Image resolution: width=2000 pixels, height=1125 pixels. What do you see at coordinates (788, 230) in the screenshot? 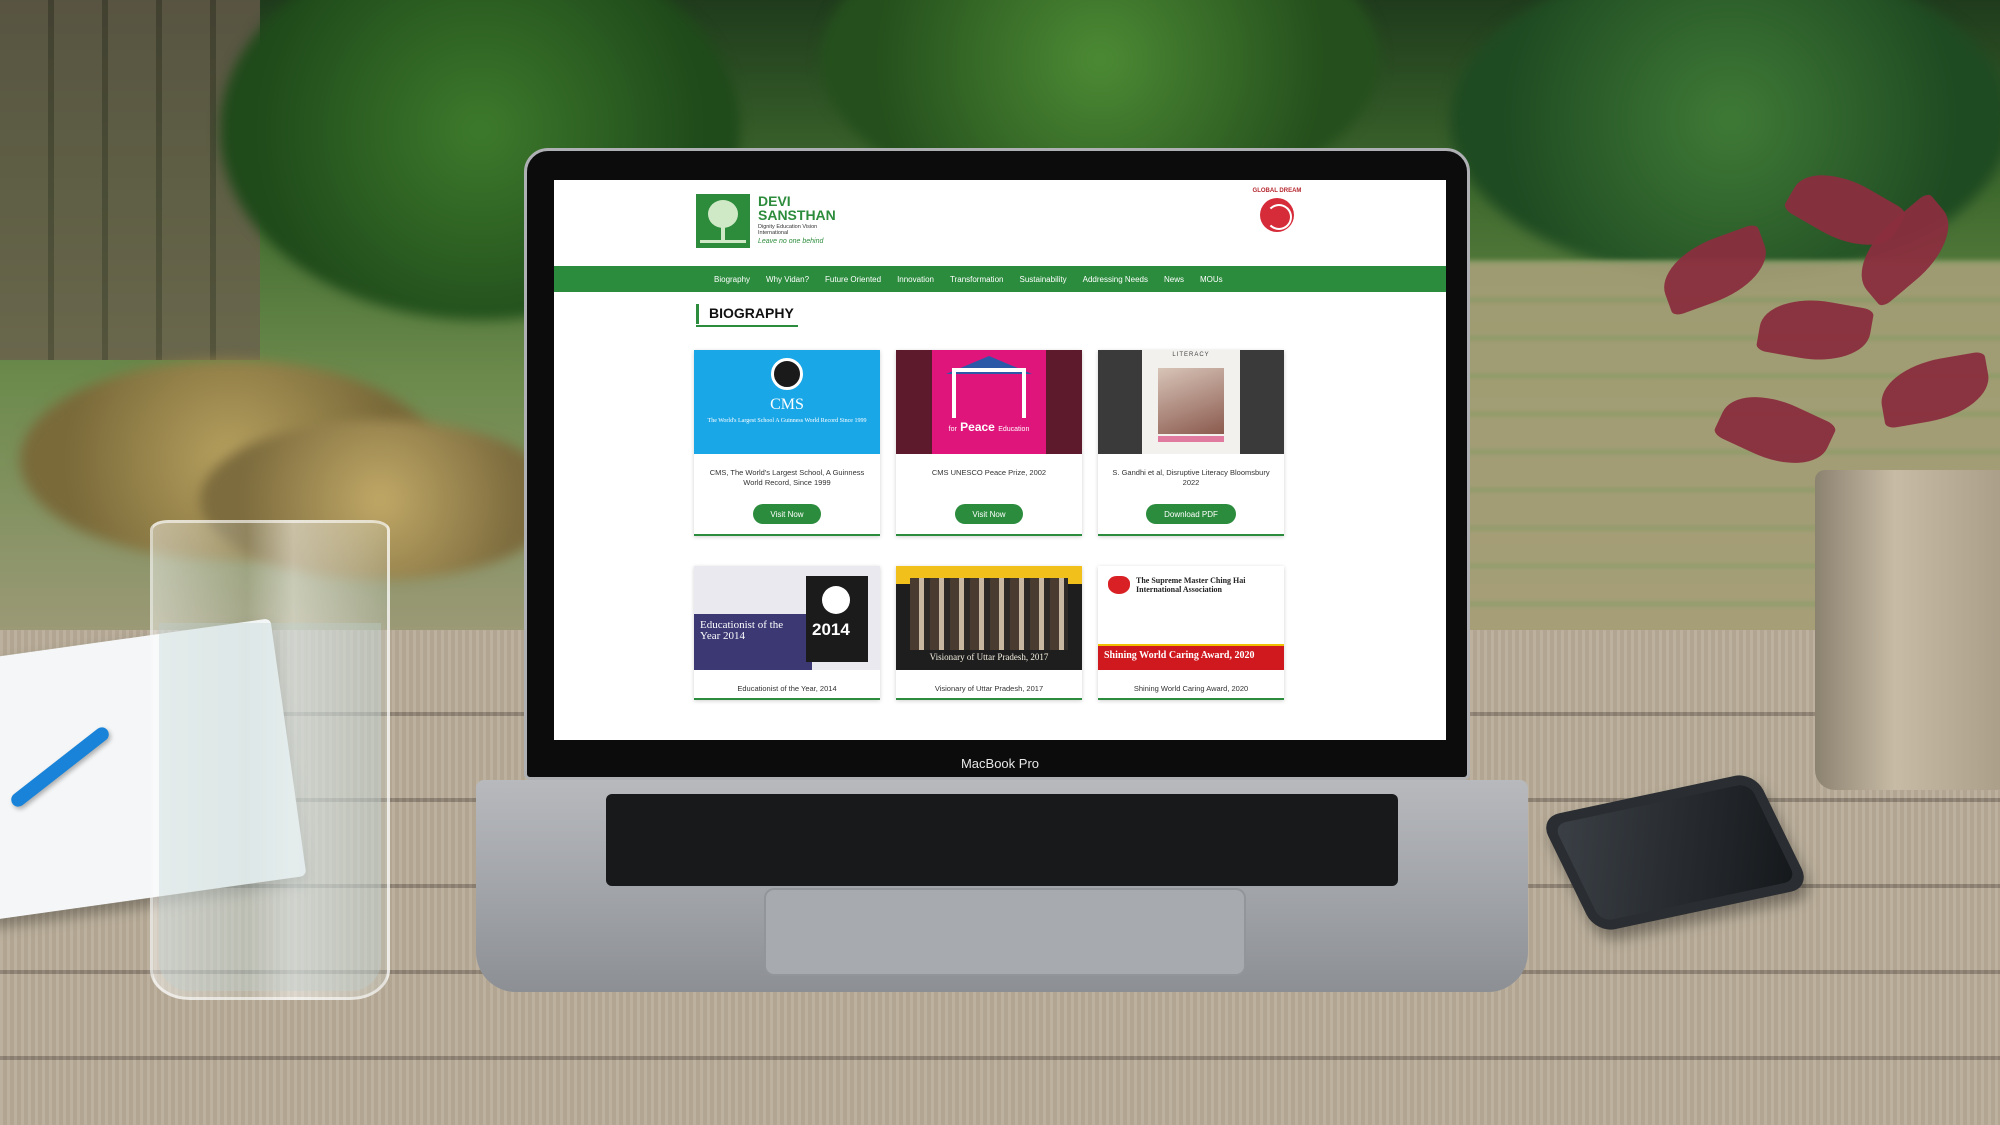
I see `logo-subtitle: Dignity Education Vision International` at bounding box center [788, 230].